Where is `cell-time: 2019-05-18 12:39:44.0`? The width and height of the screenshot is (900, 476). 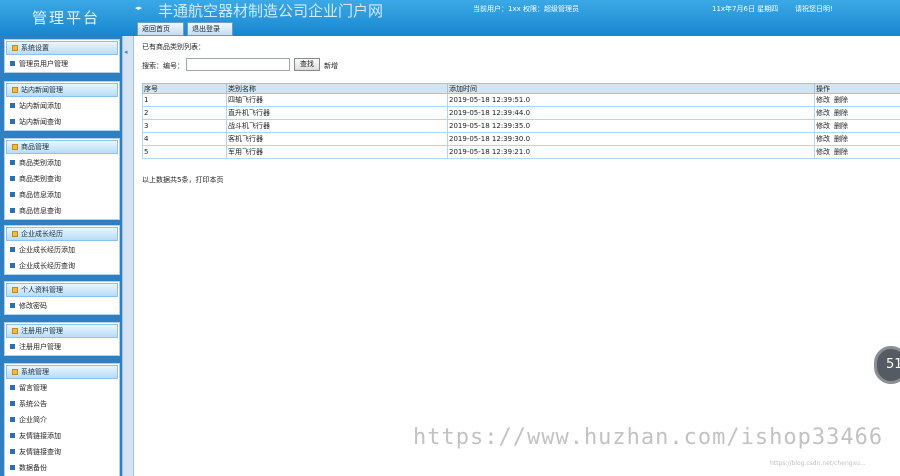 cell-time: 2019-05-18 12:39:44.0 is located at coordinates (631, 113).